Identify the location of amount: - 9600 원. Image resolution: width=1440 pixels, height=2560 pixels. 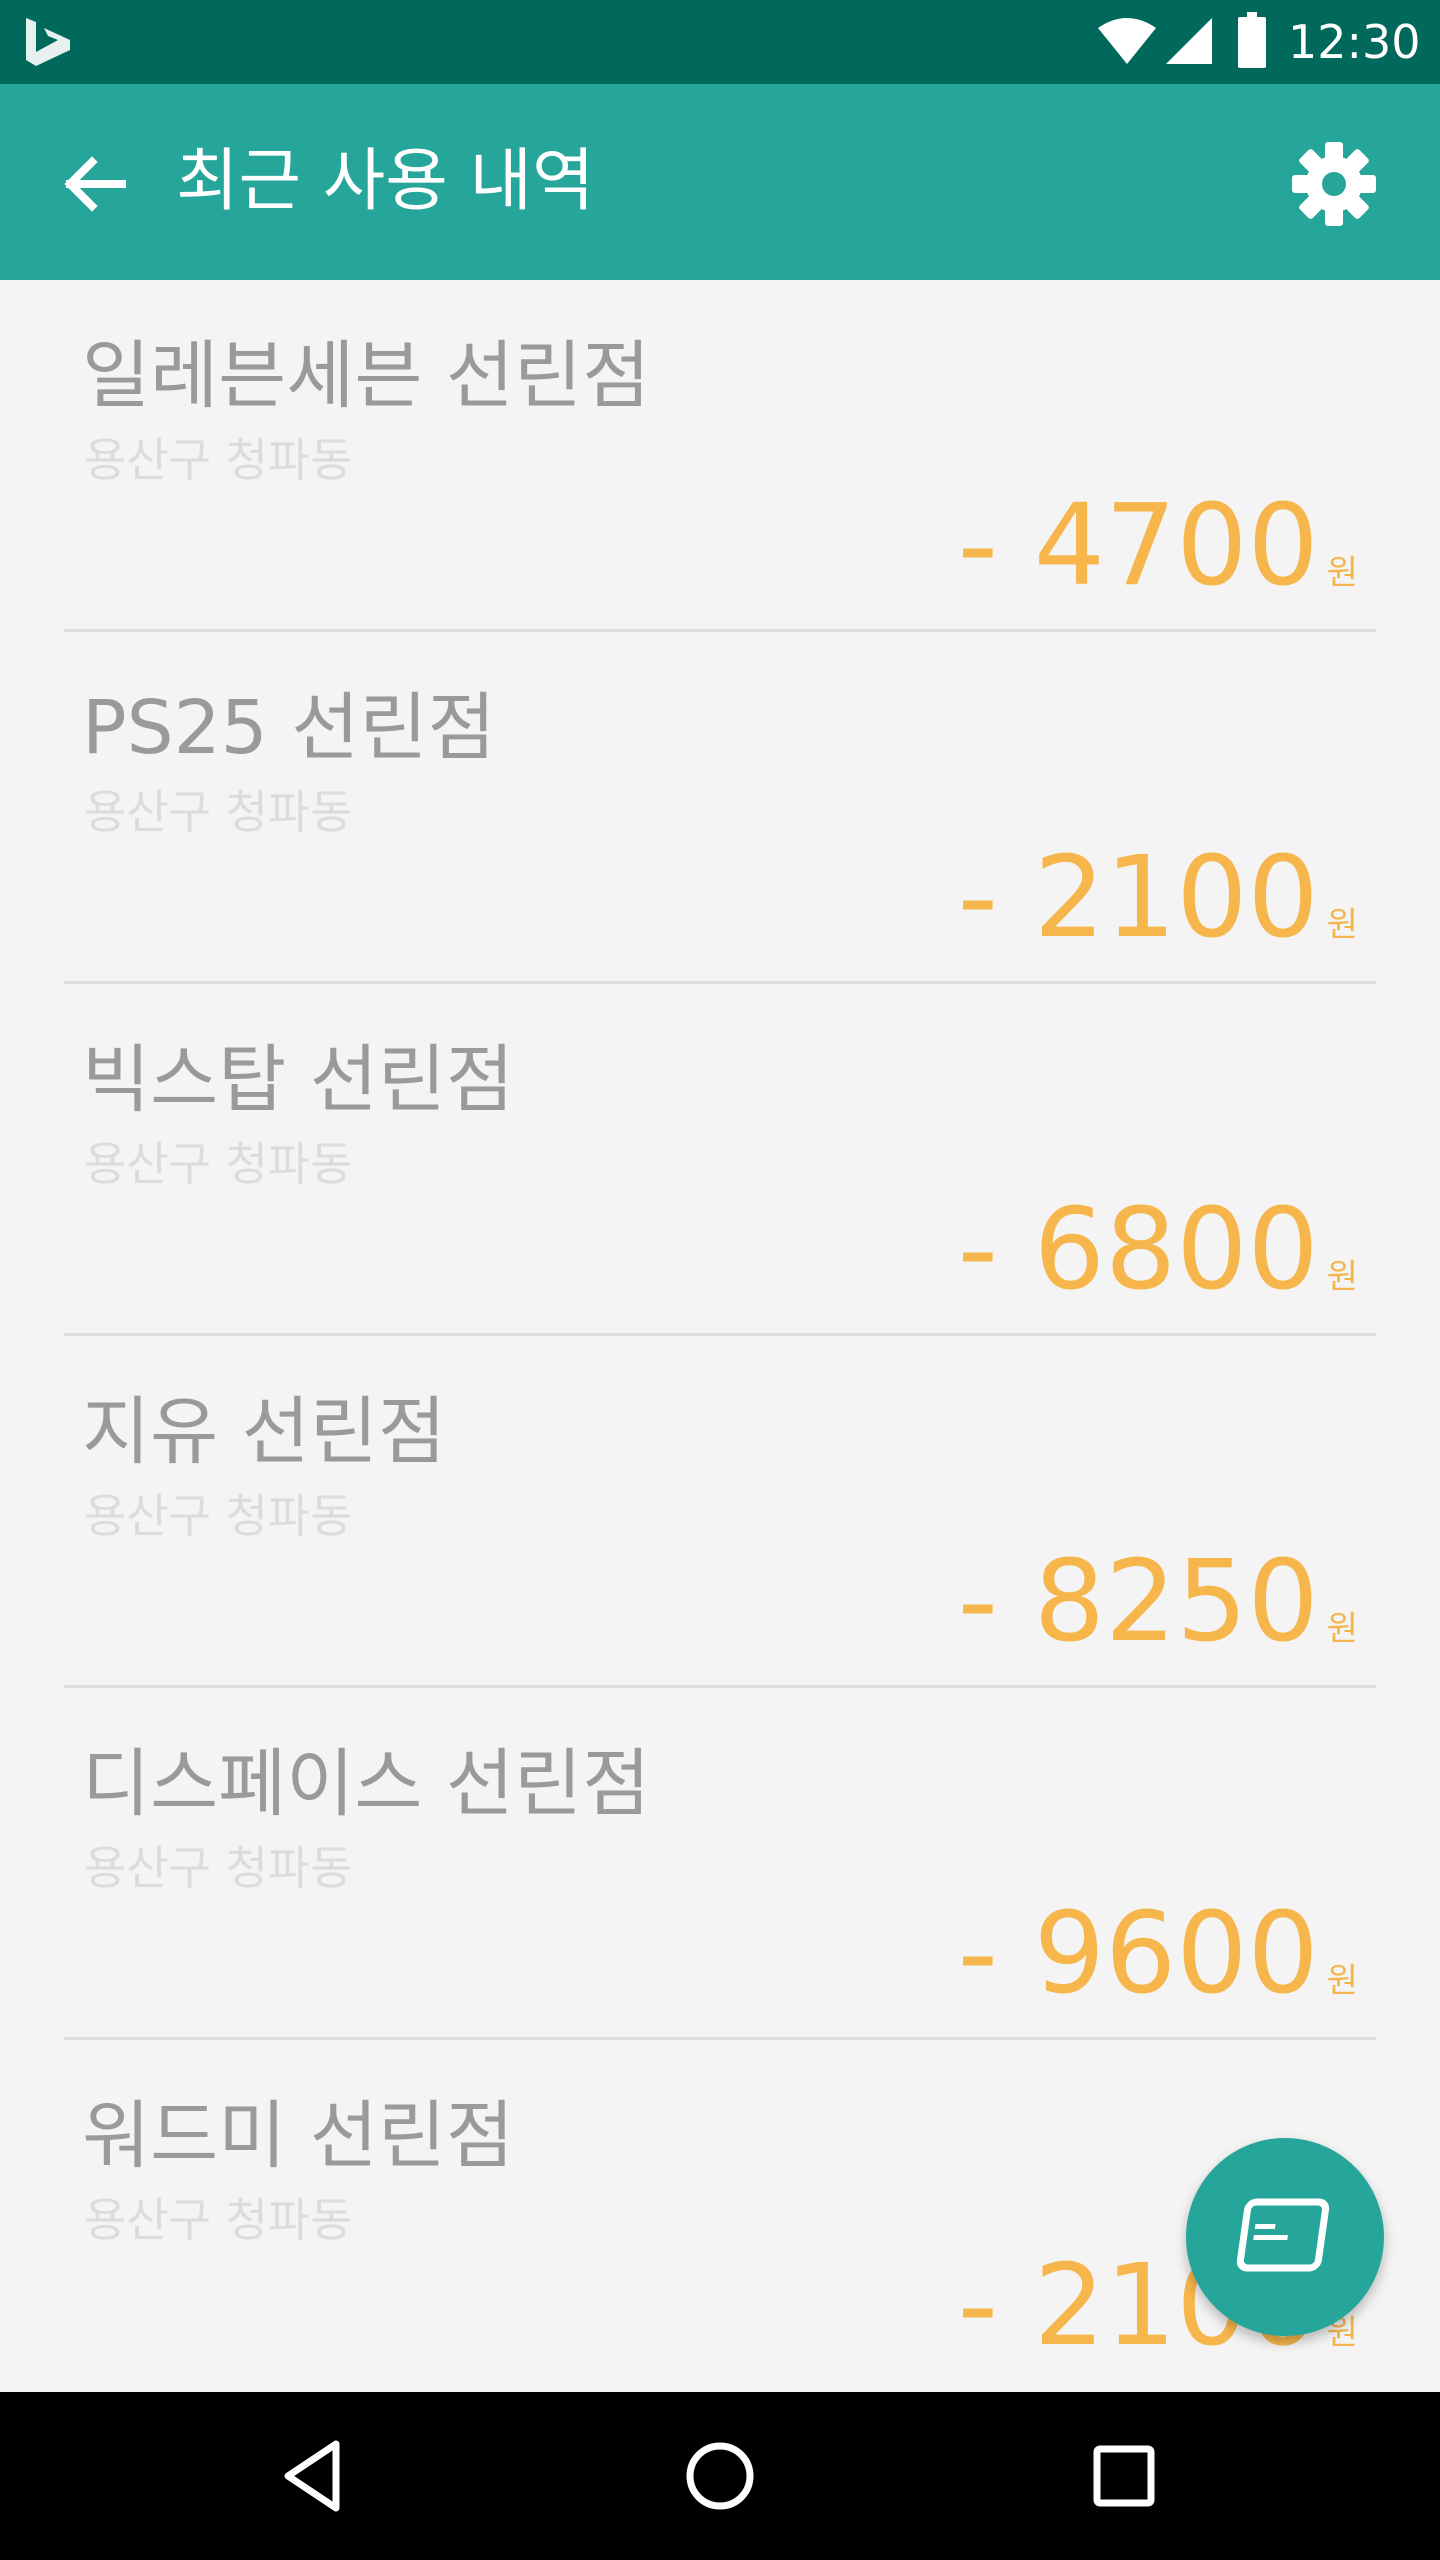
(1158, 1954).